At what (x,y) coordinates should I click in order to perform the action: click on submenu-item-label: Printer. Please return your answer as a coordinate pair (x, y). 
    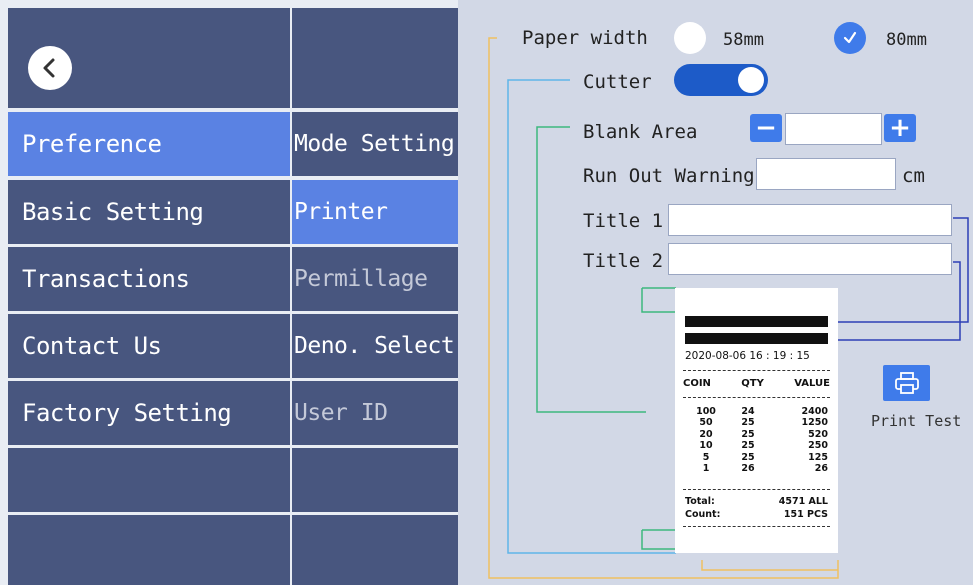
    Looking at the image, I should click on (341, 212).